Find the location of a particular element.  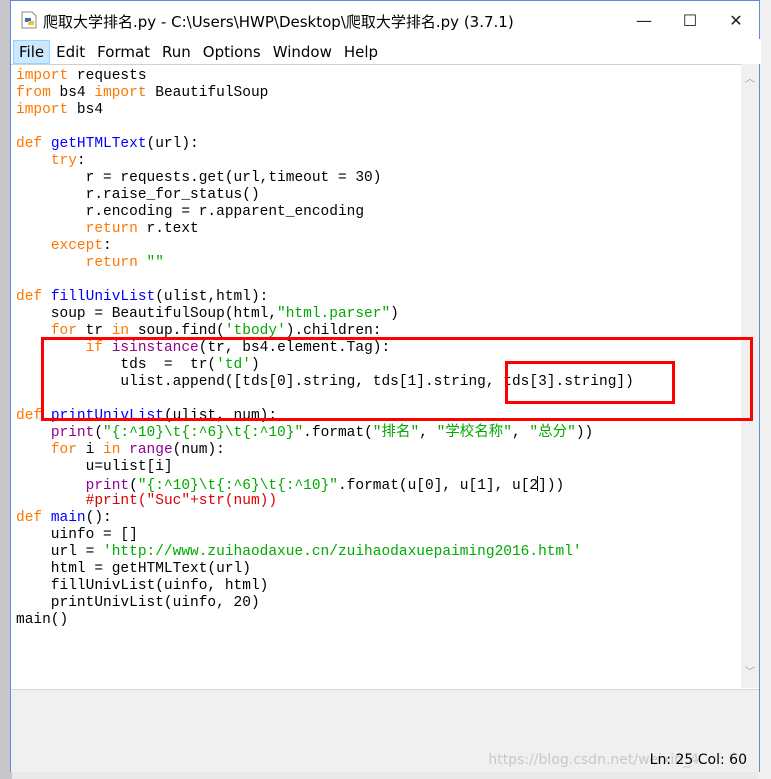

cursor-position: Ln: 25 Col: 60 is located at coordinates (698, 760).